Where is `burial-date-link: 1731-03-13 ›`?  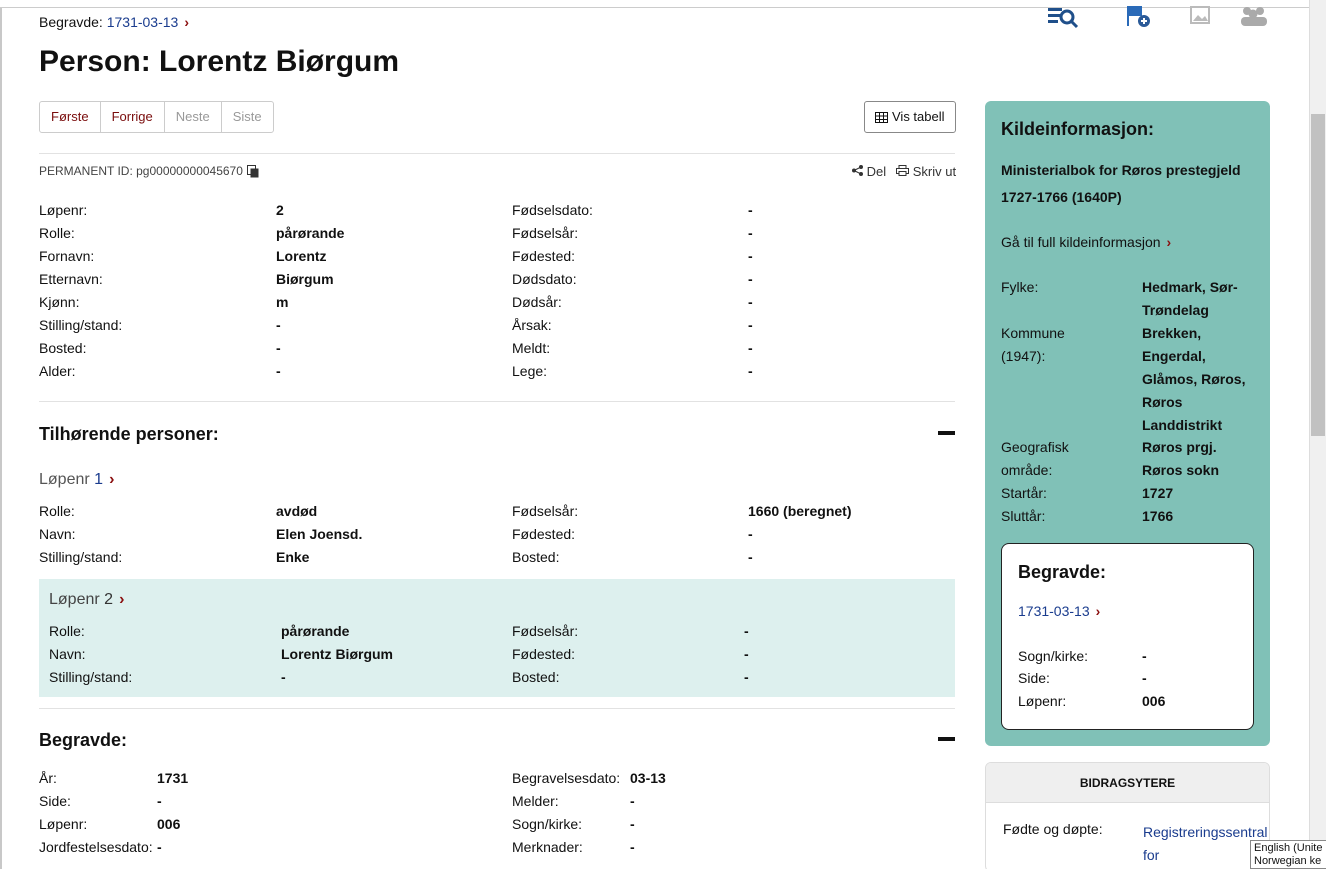 burial-date-link: 1731-03-13 › is located at coordinates (1059, 611).